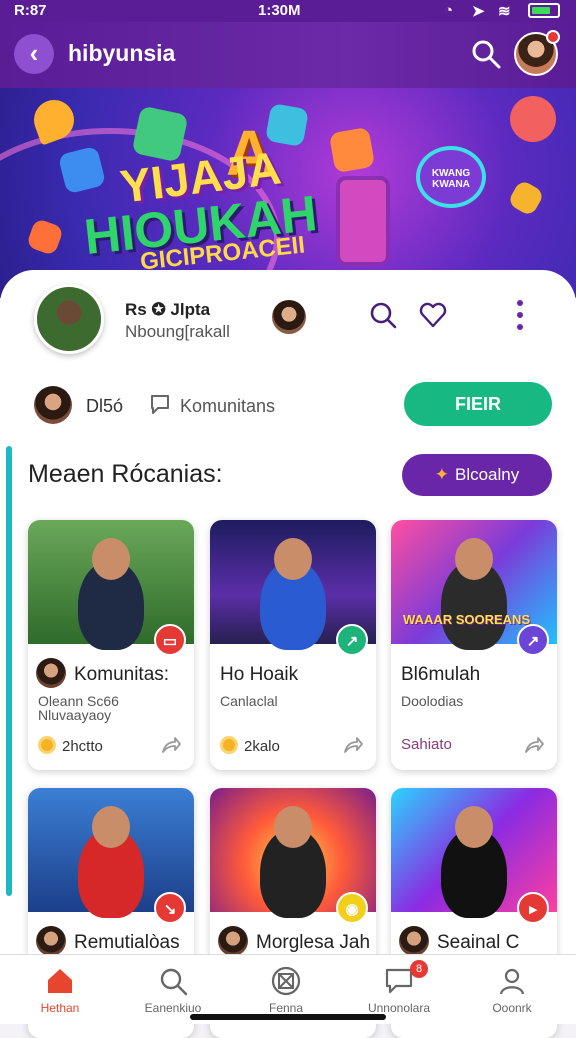 Image resolution: width=576 pixels, height=1038 pixels. I want to click on community-card: ▭ Komunitas: Oleann Sc66 Nluvaayaoy 2hctto, so click(111, 645).